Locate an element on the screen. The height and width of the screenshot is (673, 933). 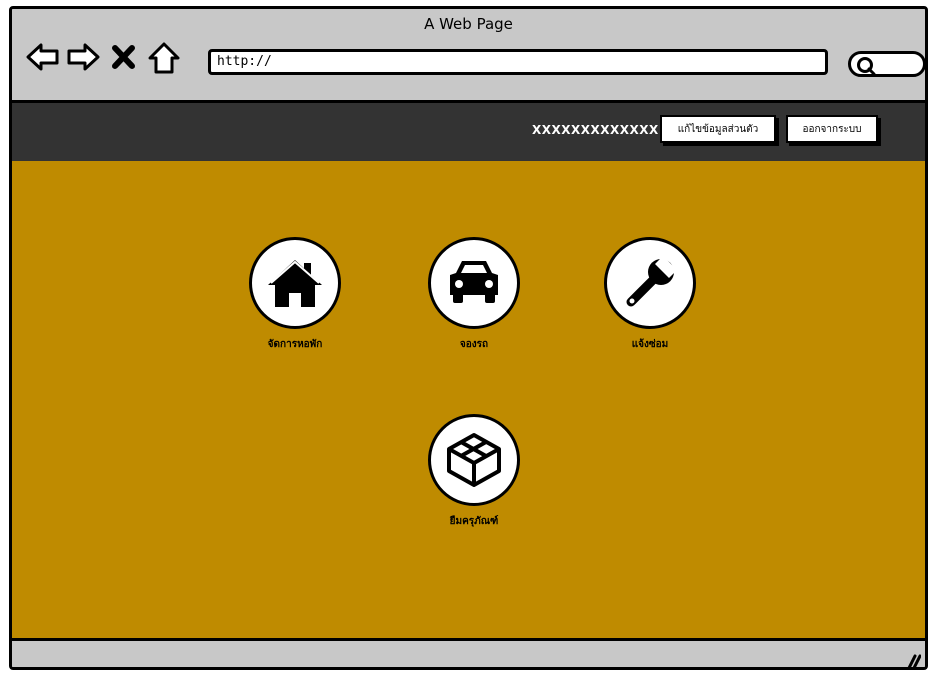
wrench-icon is located at coordinates (651, 281).